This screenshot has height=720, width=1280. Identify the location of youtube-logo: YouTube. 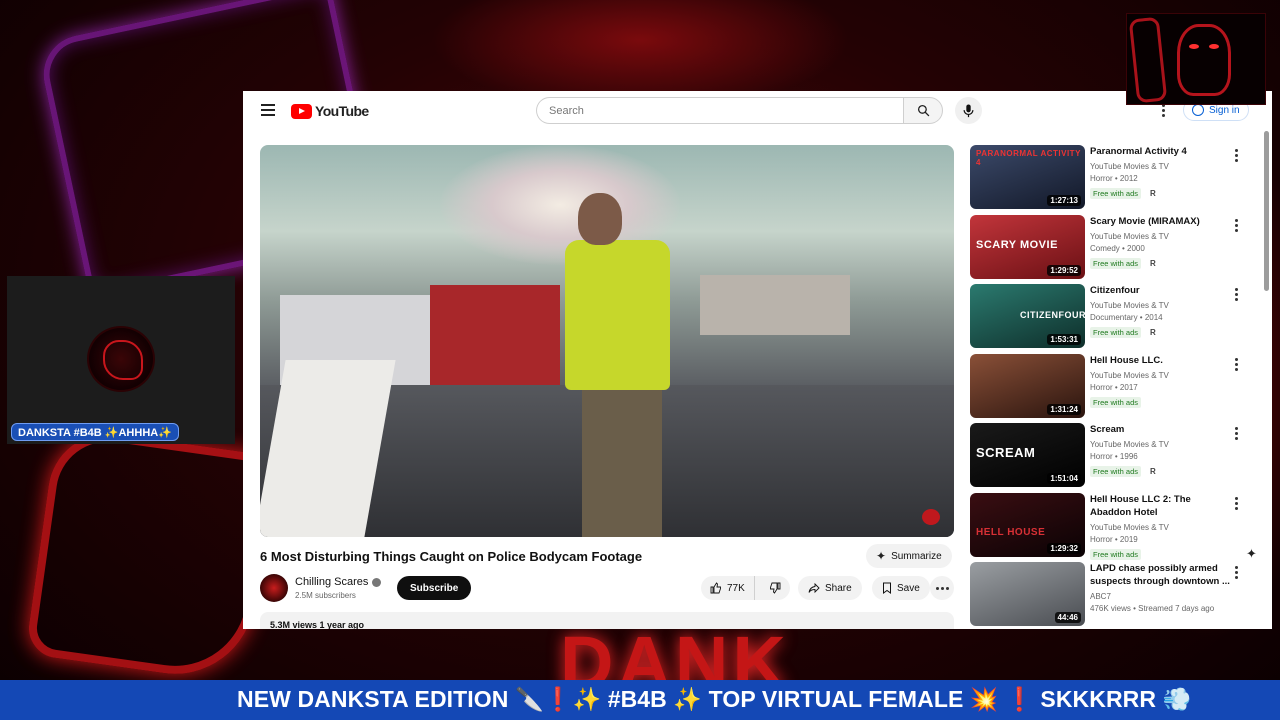
(330, 111).